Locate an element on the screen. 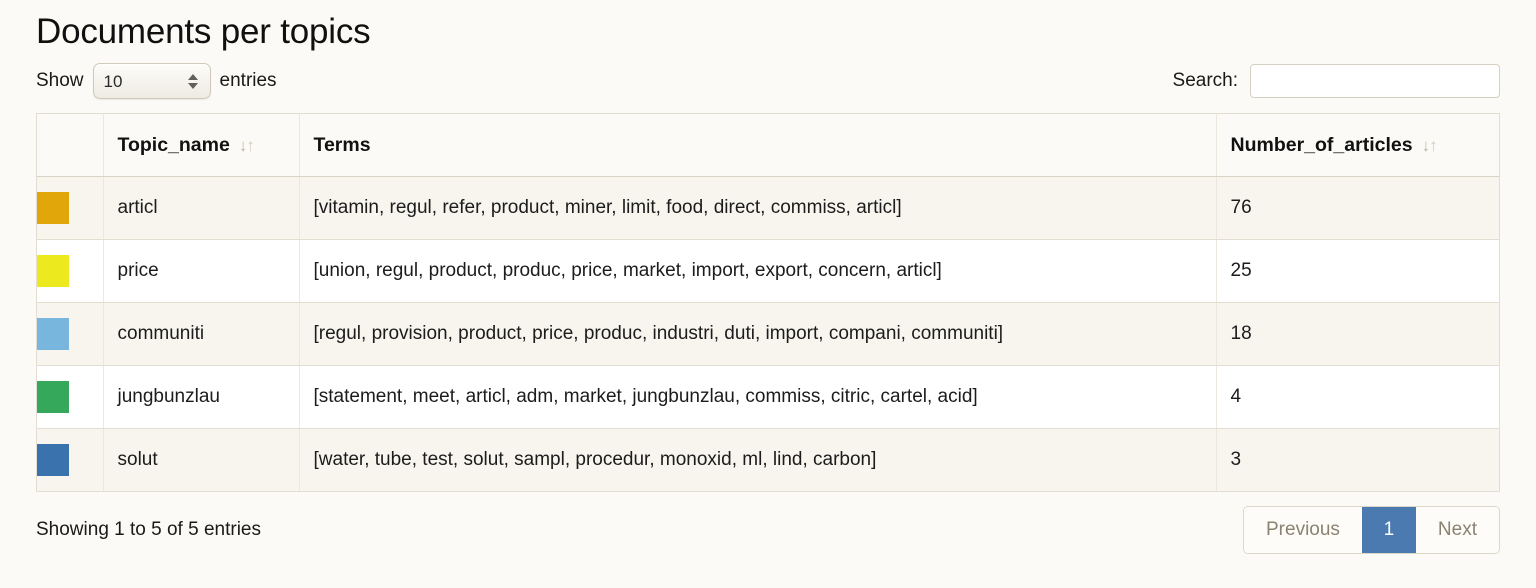  entries-info: Showing 1 to 5 of 5 entries is located at coordinates (148, 529).